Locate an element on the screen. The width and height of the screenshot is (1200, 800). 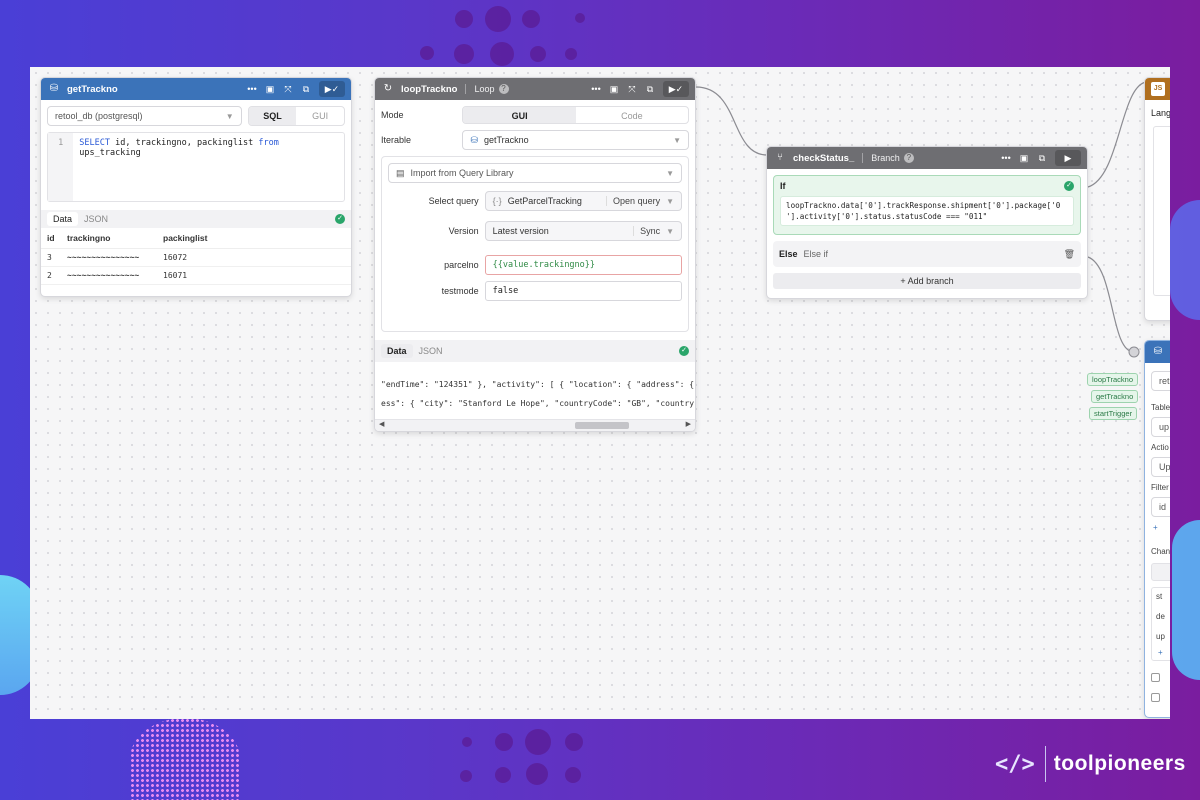
reference-pill: getTrackno is located at coordinates (1115, 396).